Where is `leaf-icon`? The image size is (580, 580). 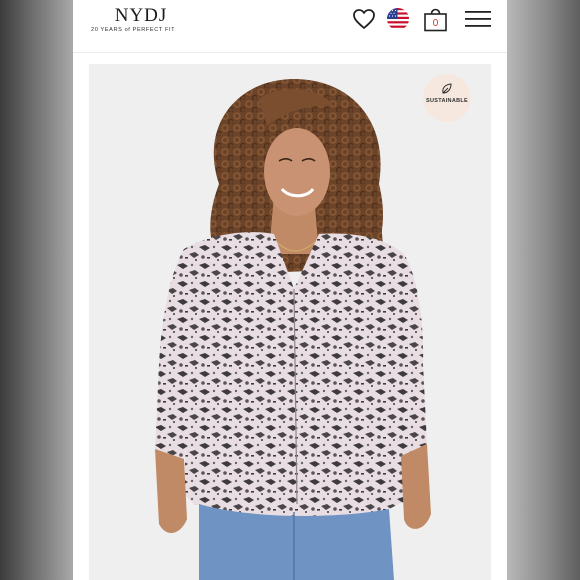 leaf-icon is located at coordinates (447, 88).